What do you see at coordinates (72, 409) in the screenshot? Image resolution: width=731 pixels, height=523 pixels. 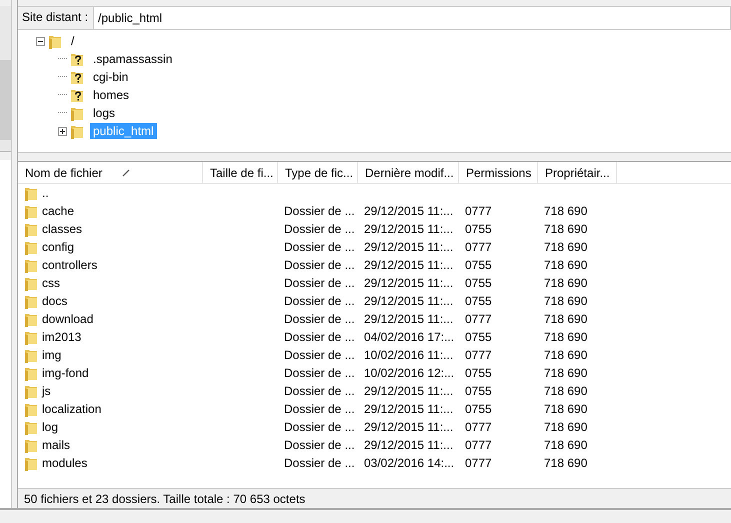 I see `table-cell: localization` at bounding box center [72, 409].